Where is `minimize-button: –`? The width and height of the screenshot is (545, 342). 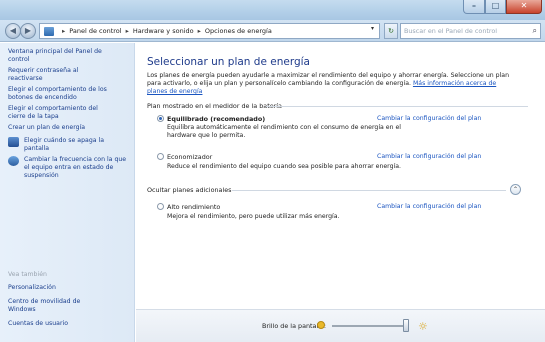 minimize-button: – is located at coordinates (474, 7).